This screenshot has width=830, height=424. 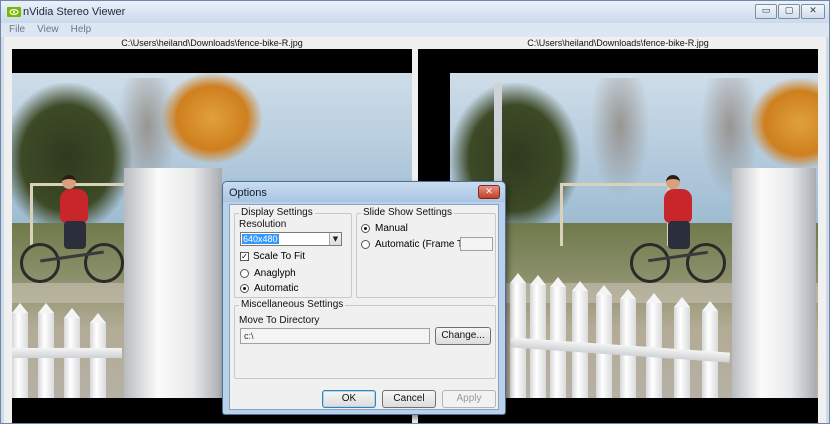 What do you see at coordinates (813, 11) in the screenshot?
I see `close-window-button: ✕` at bounding box center [813, 11].